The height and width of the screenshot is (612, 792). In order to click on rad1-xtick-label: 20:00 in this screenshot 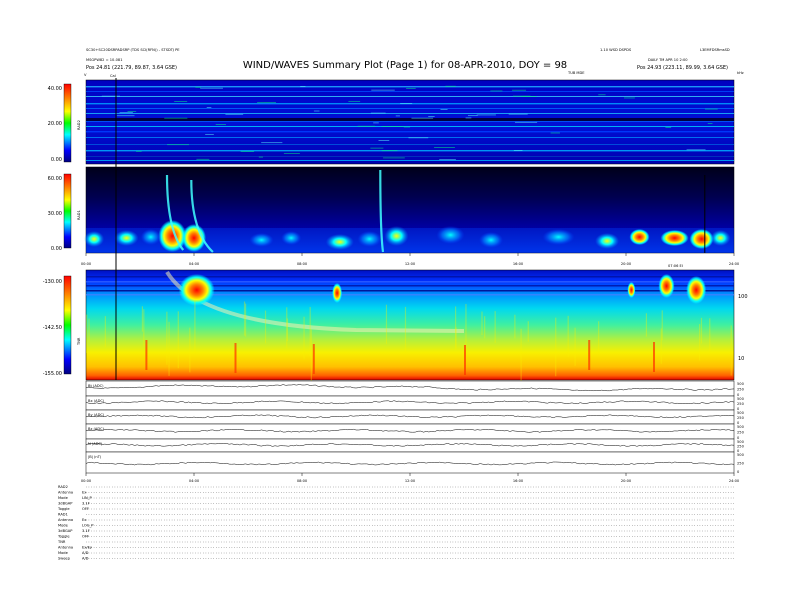, I will do `click(626, 264)`.